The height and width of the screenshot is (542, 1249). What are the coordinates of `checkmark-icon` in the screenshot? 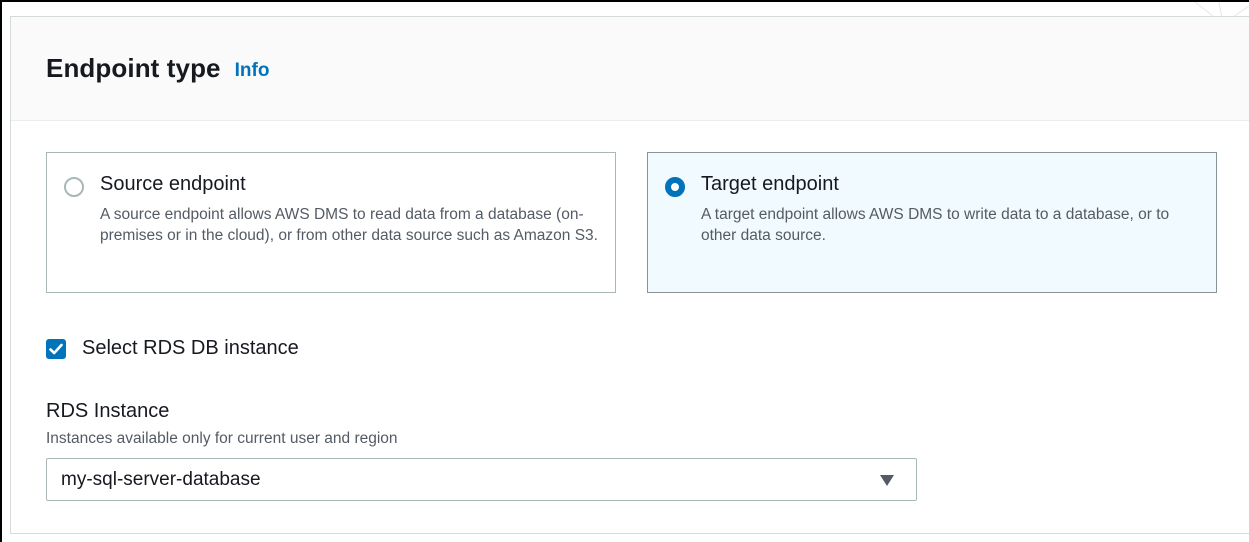 It's located at (56, 348).